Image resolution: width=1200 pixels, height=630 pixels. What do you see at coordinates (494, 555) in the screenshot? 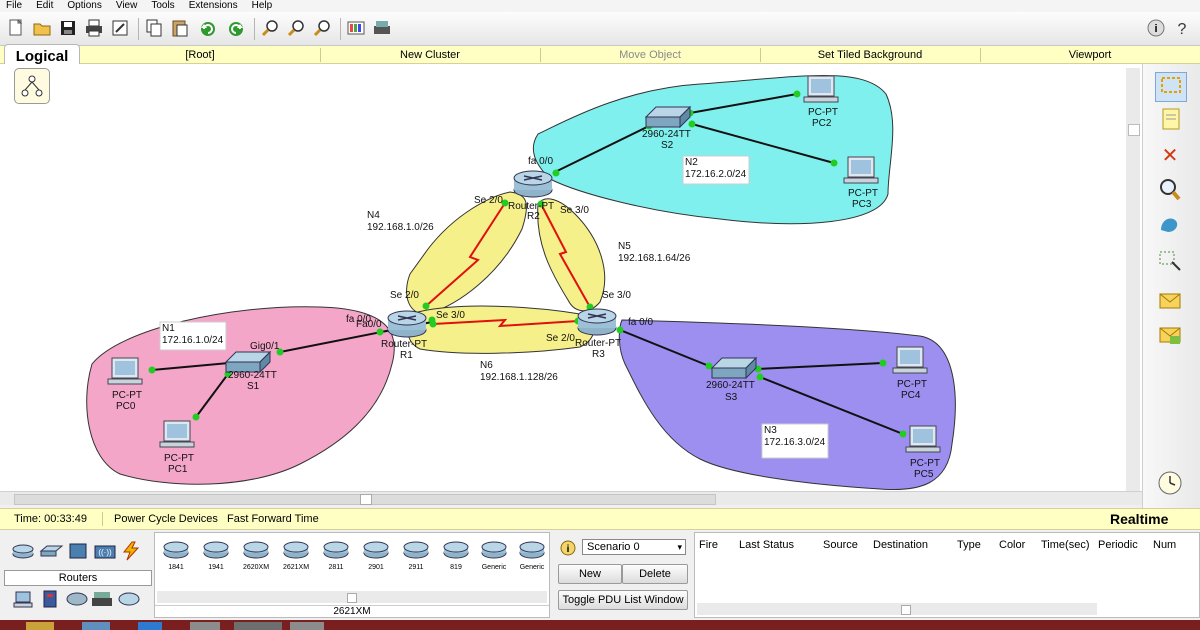
I see `model-generic-1: Generic` at bounding box center [494, 555].